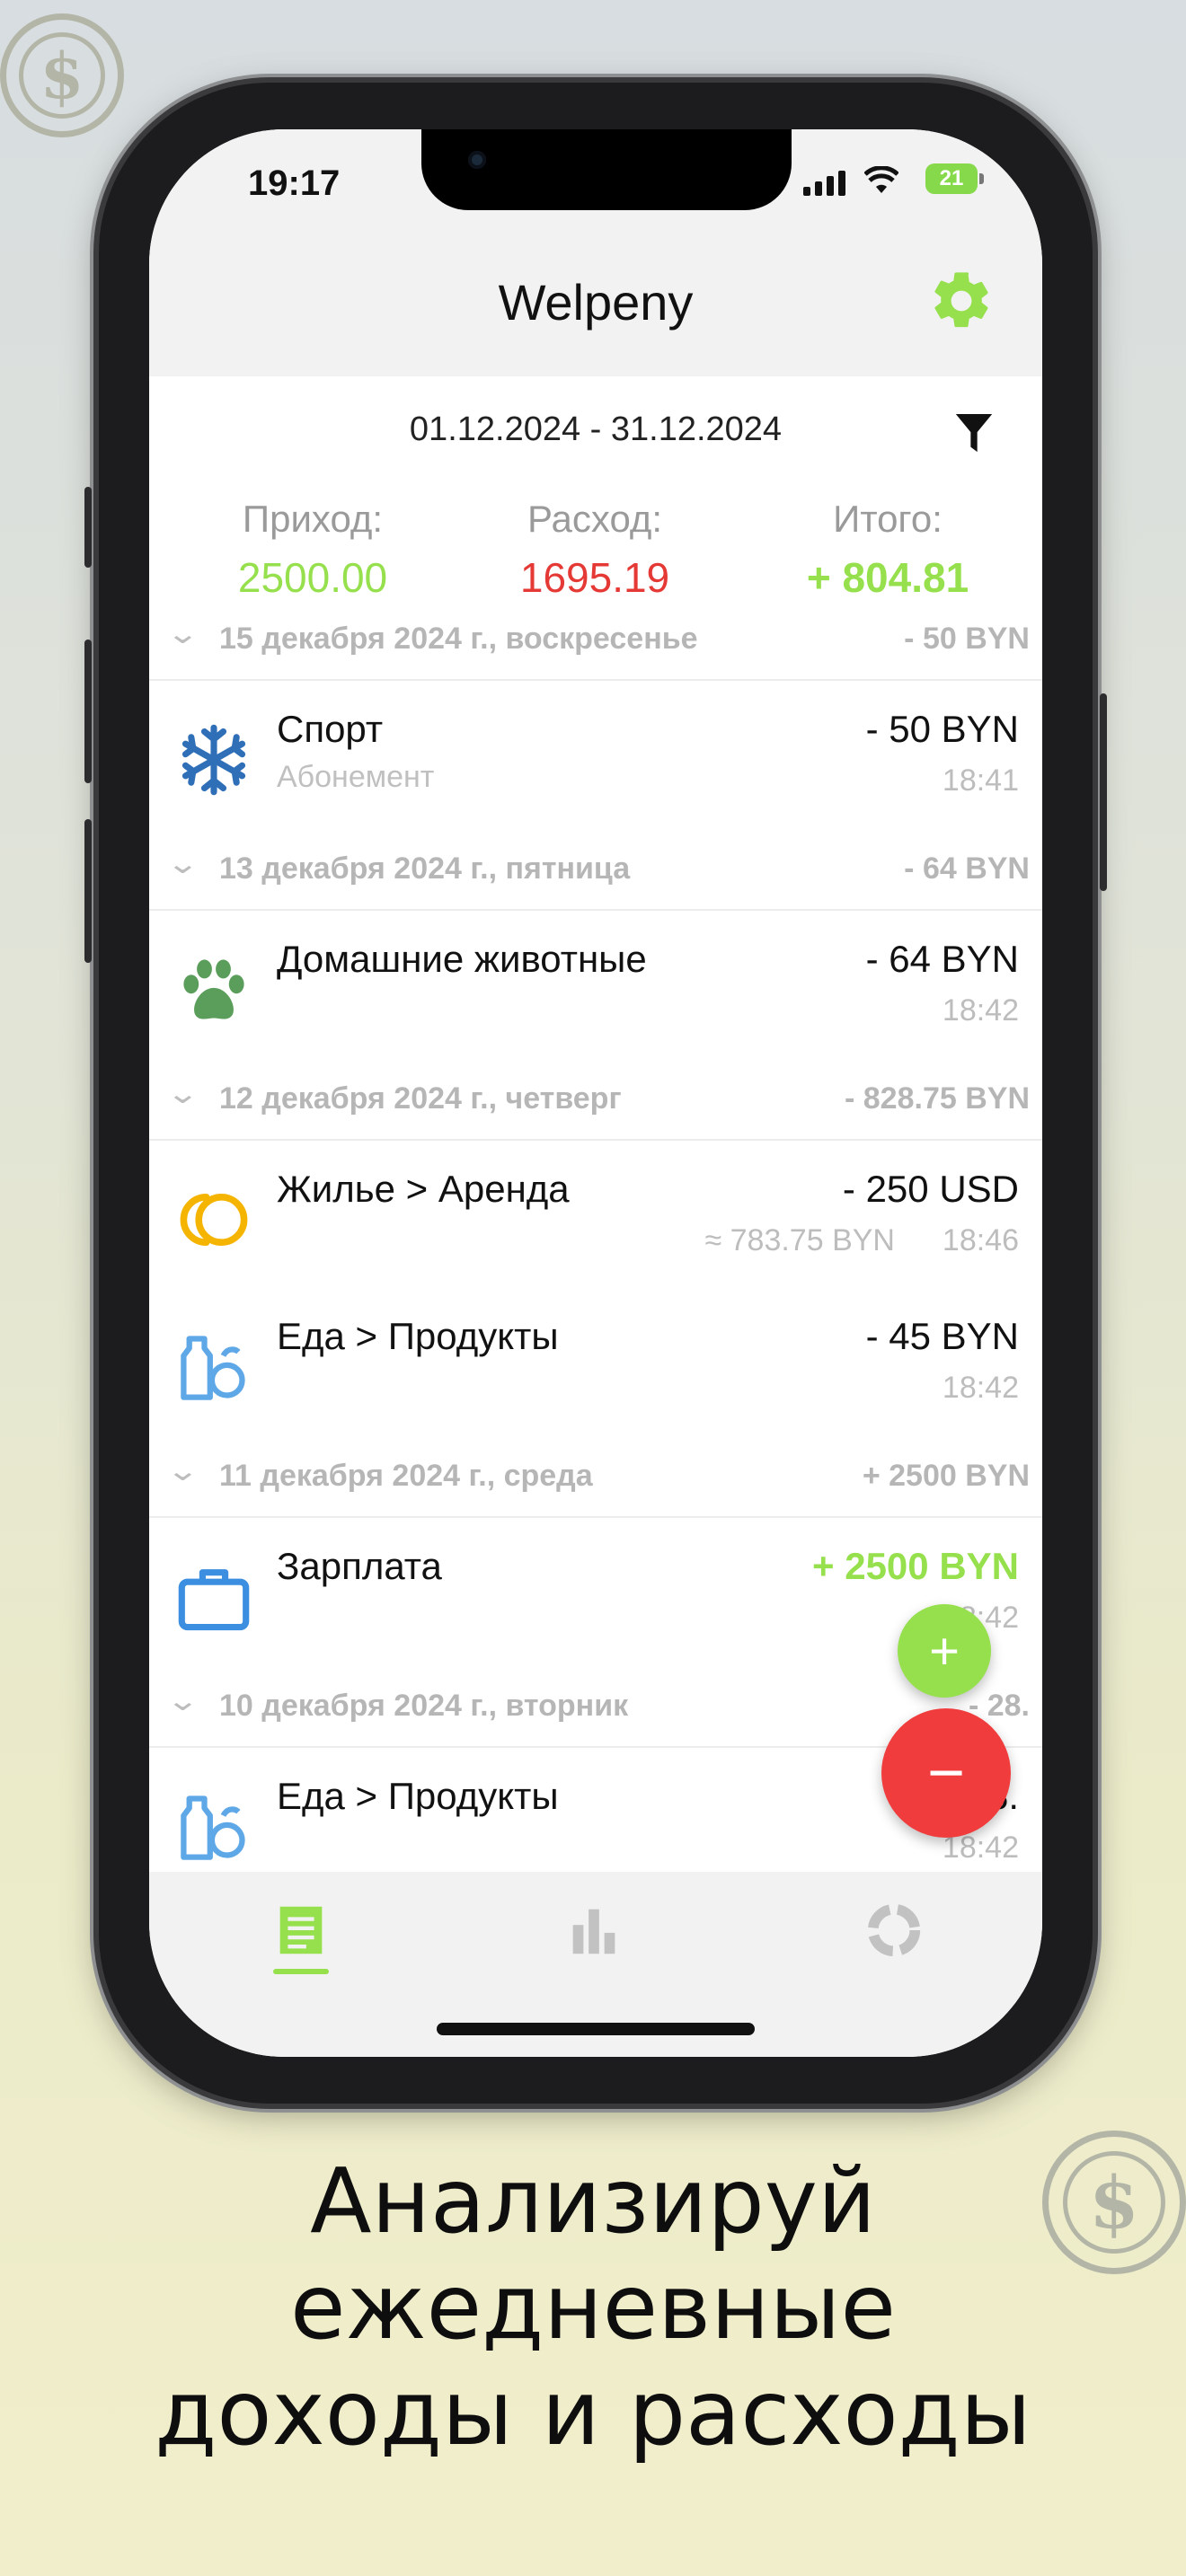 This screenshot has height=2576, width=1186. What do you see at coordinates (894, 1930) in the screenshot?
I see `pie-chart-icon` at bounding box center [894, 1930].